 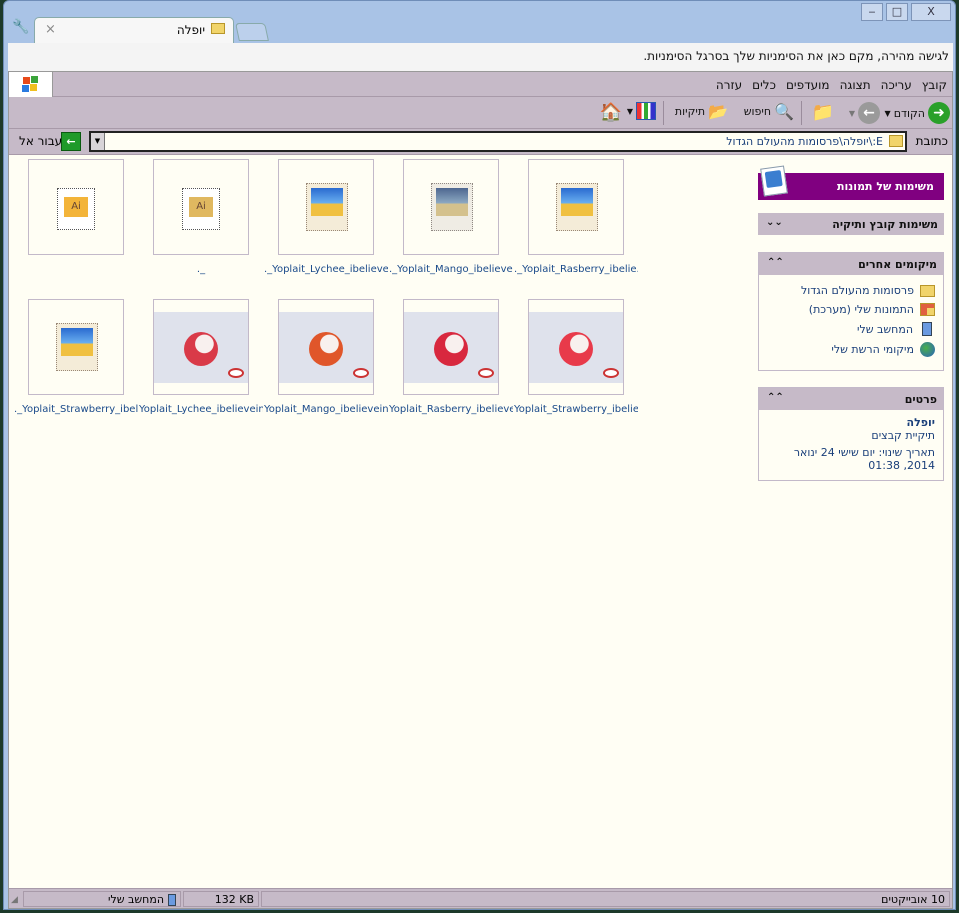 What do you see at coordinates (861, 309) in the screenshot?
I see `place-label: התמונות שלי (מערכת)` at bounding box center [861, 309].